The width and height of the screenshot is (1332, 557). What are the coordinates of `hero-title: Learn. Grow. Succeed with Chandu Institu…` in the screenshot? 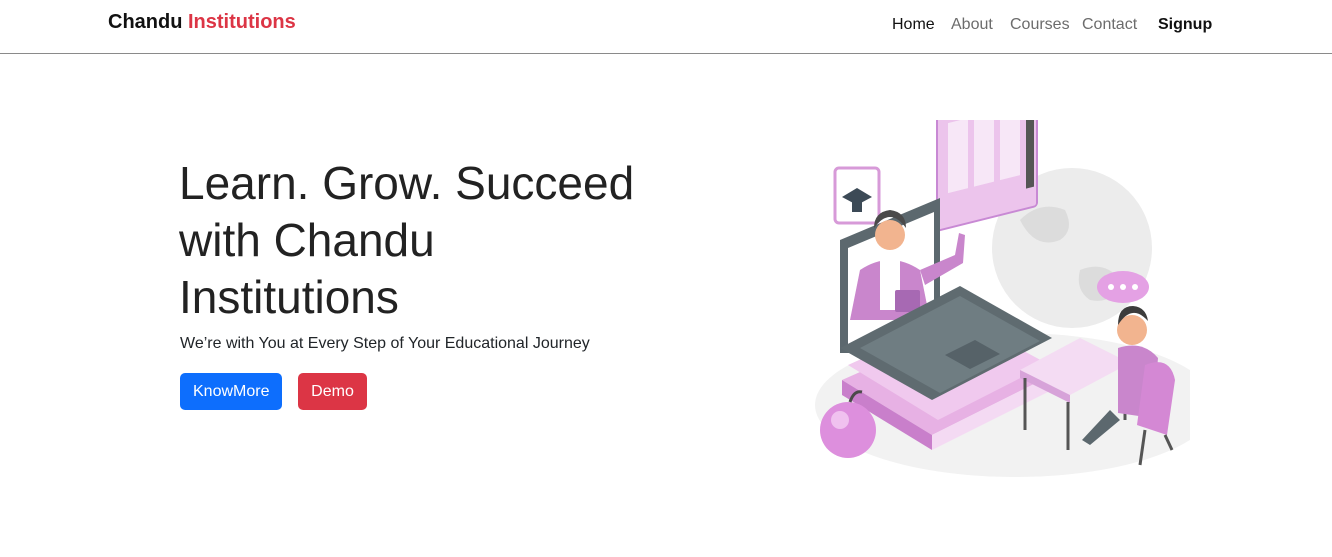 It's located at (407, 240).